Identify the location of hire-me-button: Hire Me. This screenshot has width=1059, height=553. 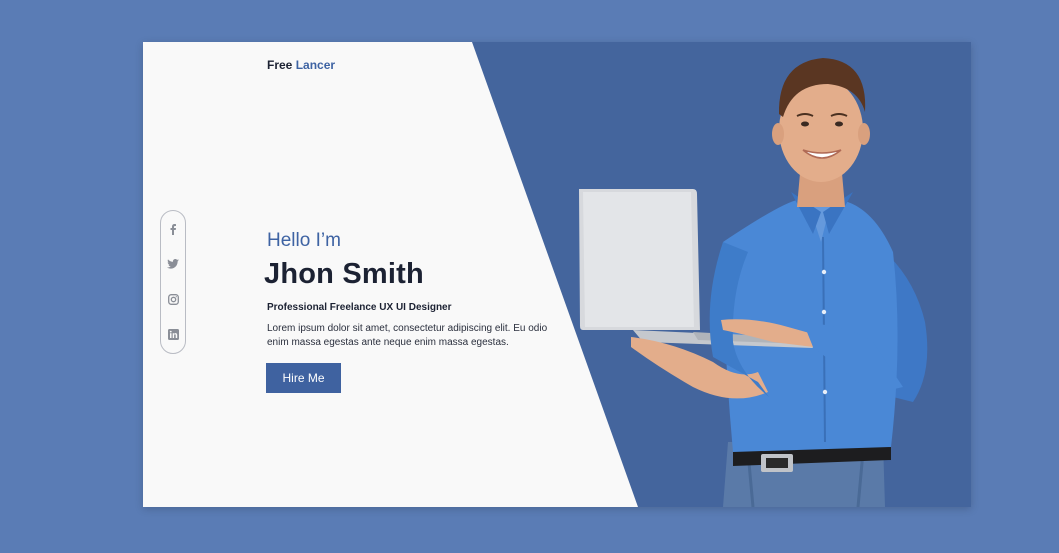
(303, 378).